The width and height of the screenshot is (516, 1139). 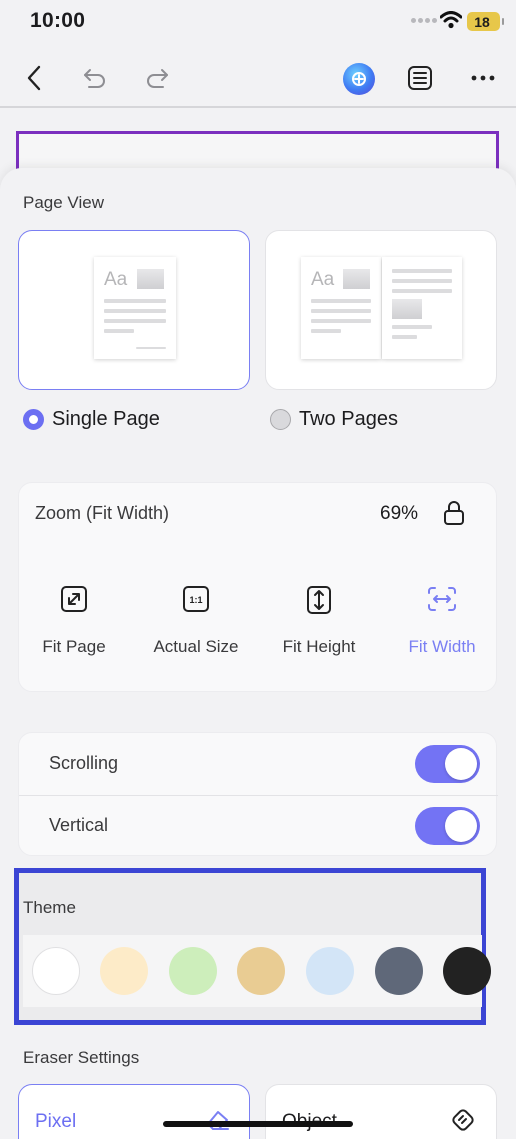 I want to click on single-page-label: Single Page, so click(x=106, y=419).